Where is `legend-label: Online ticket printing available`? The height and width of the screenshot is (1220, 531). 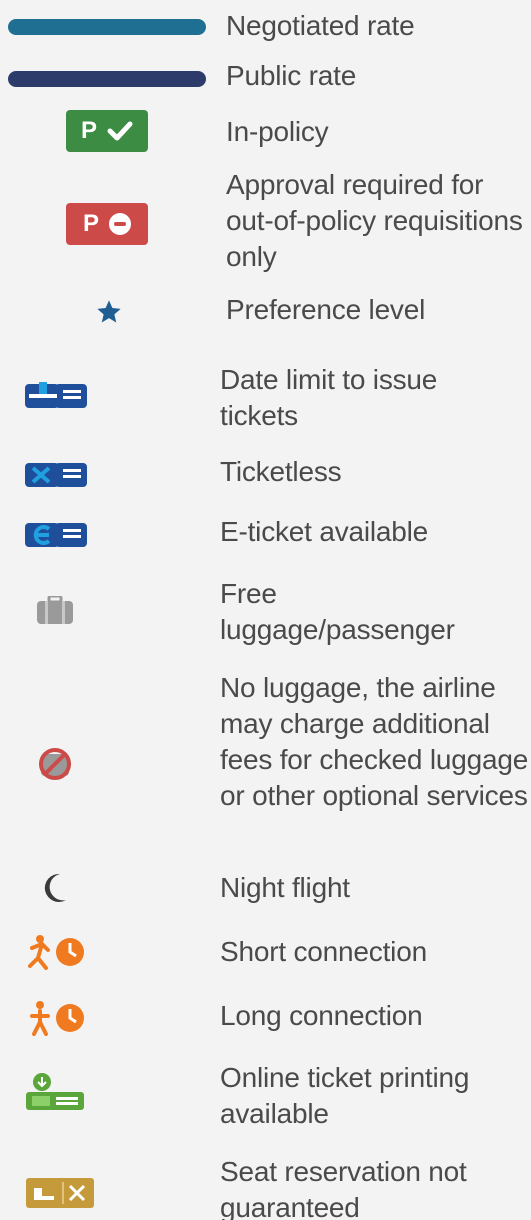
legend-label: Online ticket printing available is located at coordinates (345, 1095).